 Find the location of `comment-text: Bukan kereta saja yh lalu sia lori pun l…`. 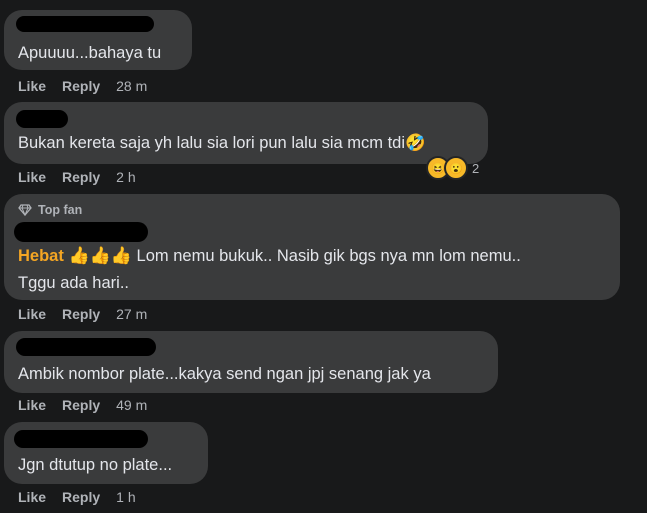

comment-text: Bukan kereta saja yh lalu sia lori pun l… is located at coordinates (222, 143).